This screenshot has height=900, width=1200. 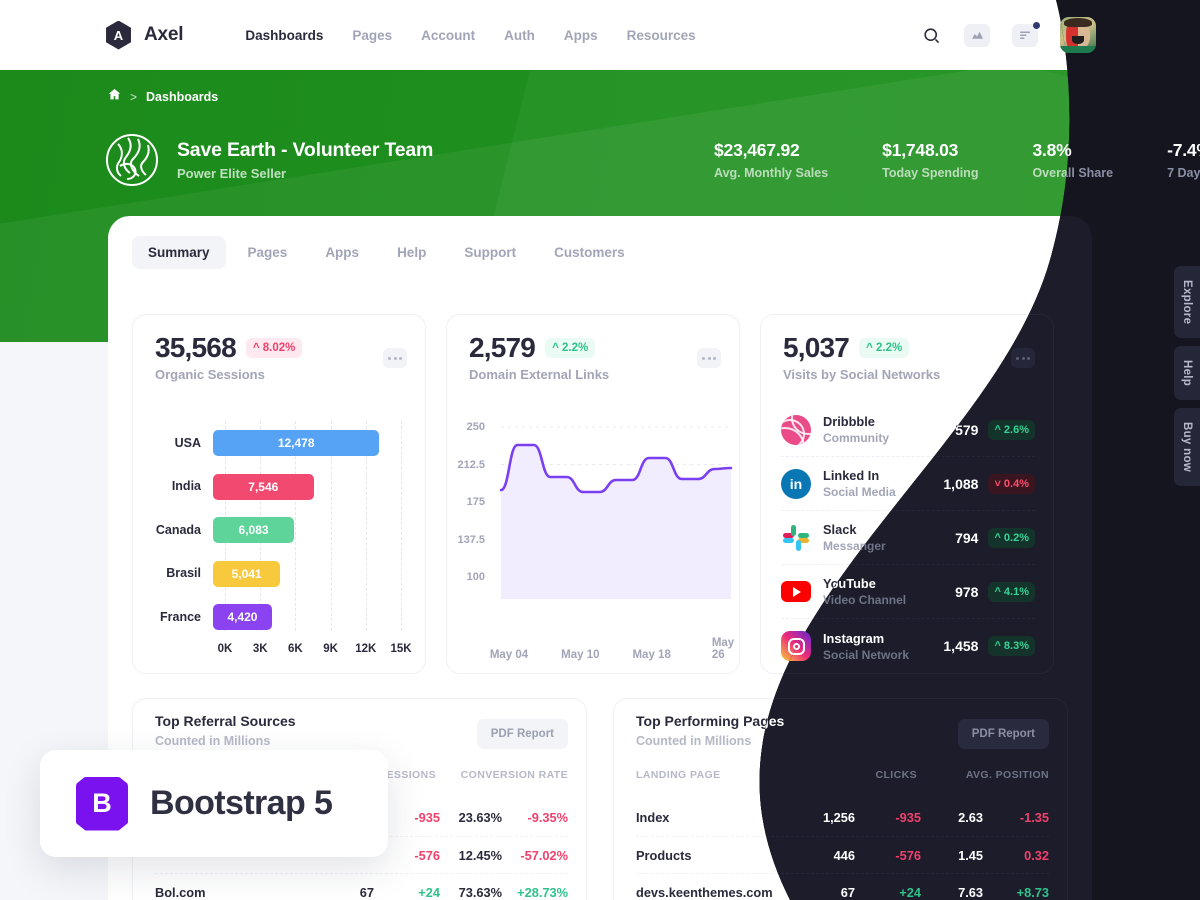 What do you see at coordinates (796, 592) in the screenshot?
I see `youtube-icon` at bounding box center [796, 592].